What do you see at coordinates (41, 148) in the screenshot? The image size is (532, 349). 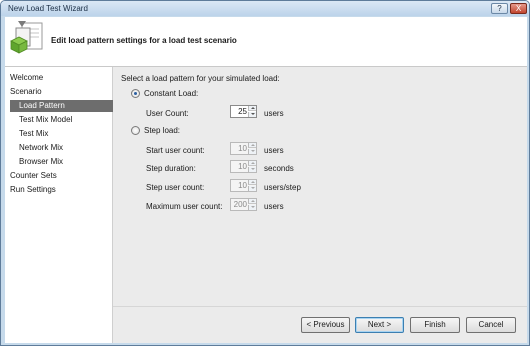 I see `nav-item-network-mix: Network Mix` at bounding box center [41, 148].